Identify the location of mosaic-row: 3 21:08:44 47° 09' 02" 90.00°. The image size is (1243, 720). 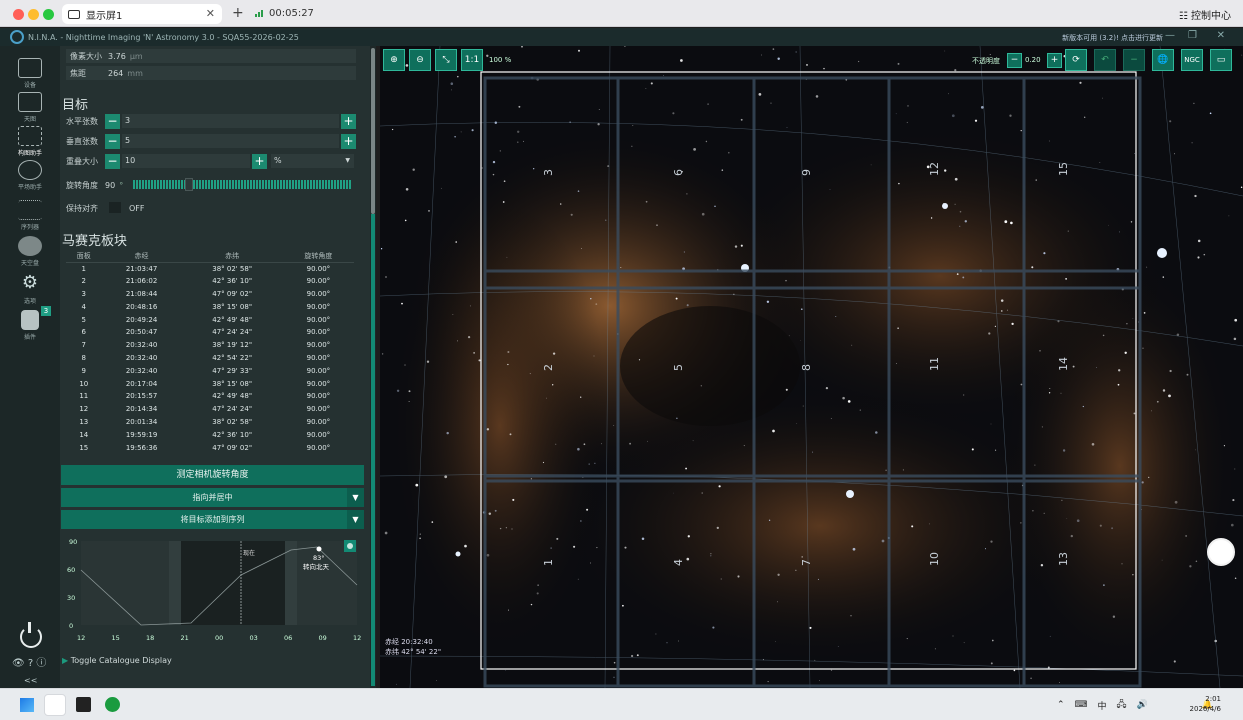
(210, 294).